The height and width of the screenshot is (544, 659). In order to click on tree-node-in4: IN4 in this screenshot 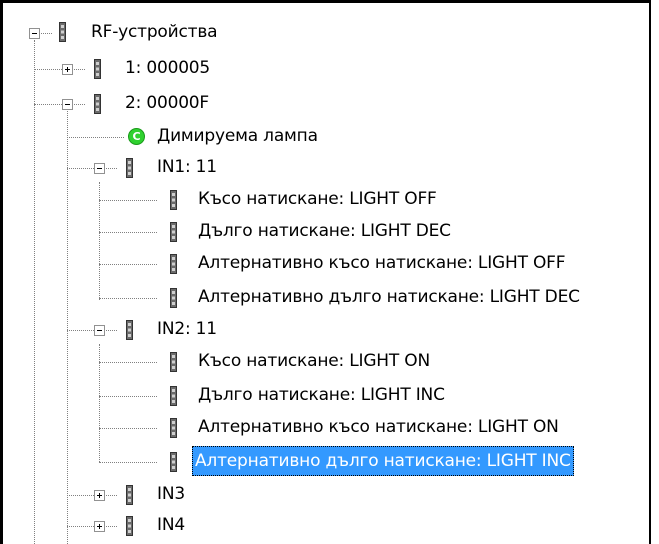, I will do `click(329, 527)`.